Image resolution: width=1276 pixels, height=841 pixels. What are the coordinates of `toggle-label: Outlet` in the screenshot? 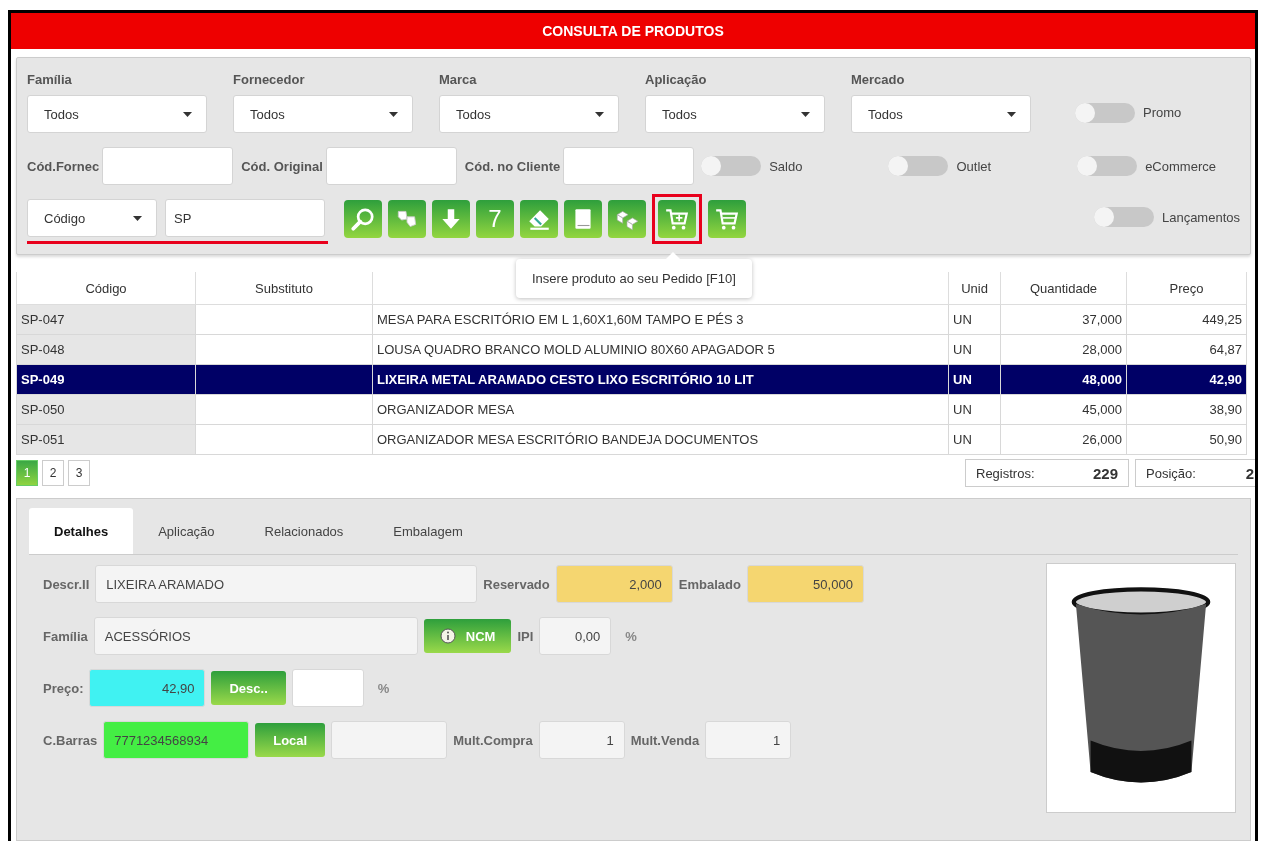 It's located at (974, 166).